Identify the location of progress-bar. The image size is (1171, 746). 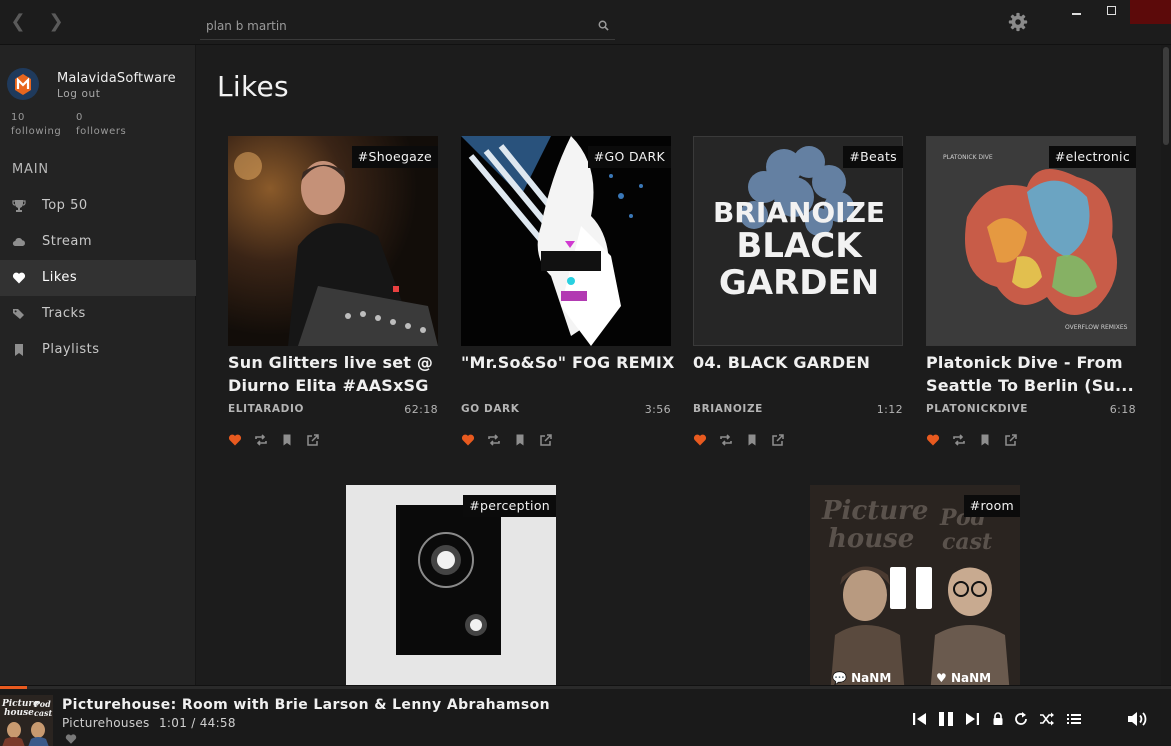
(585, 687).